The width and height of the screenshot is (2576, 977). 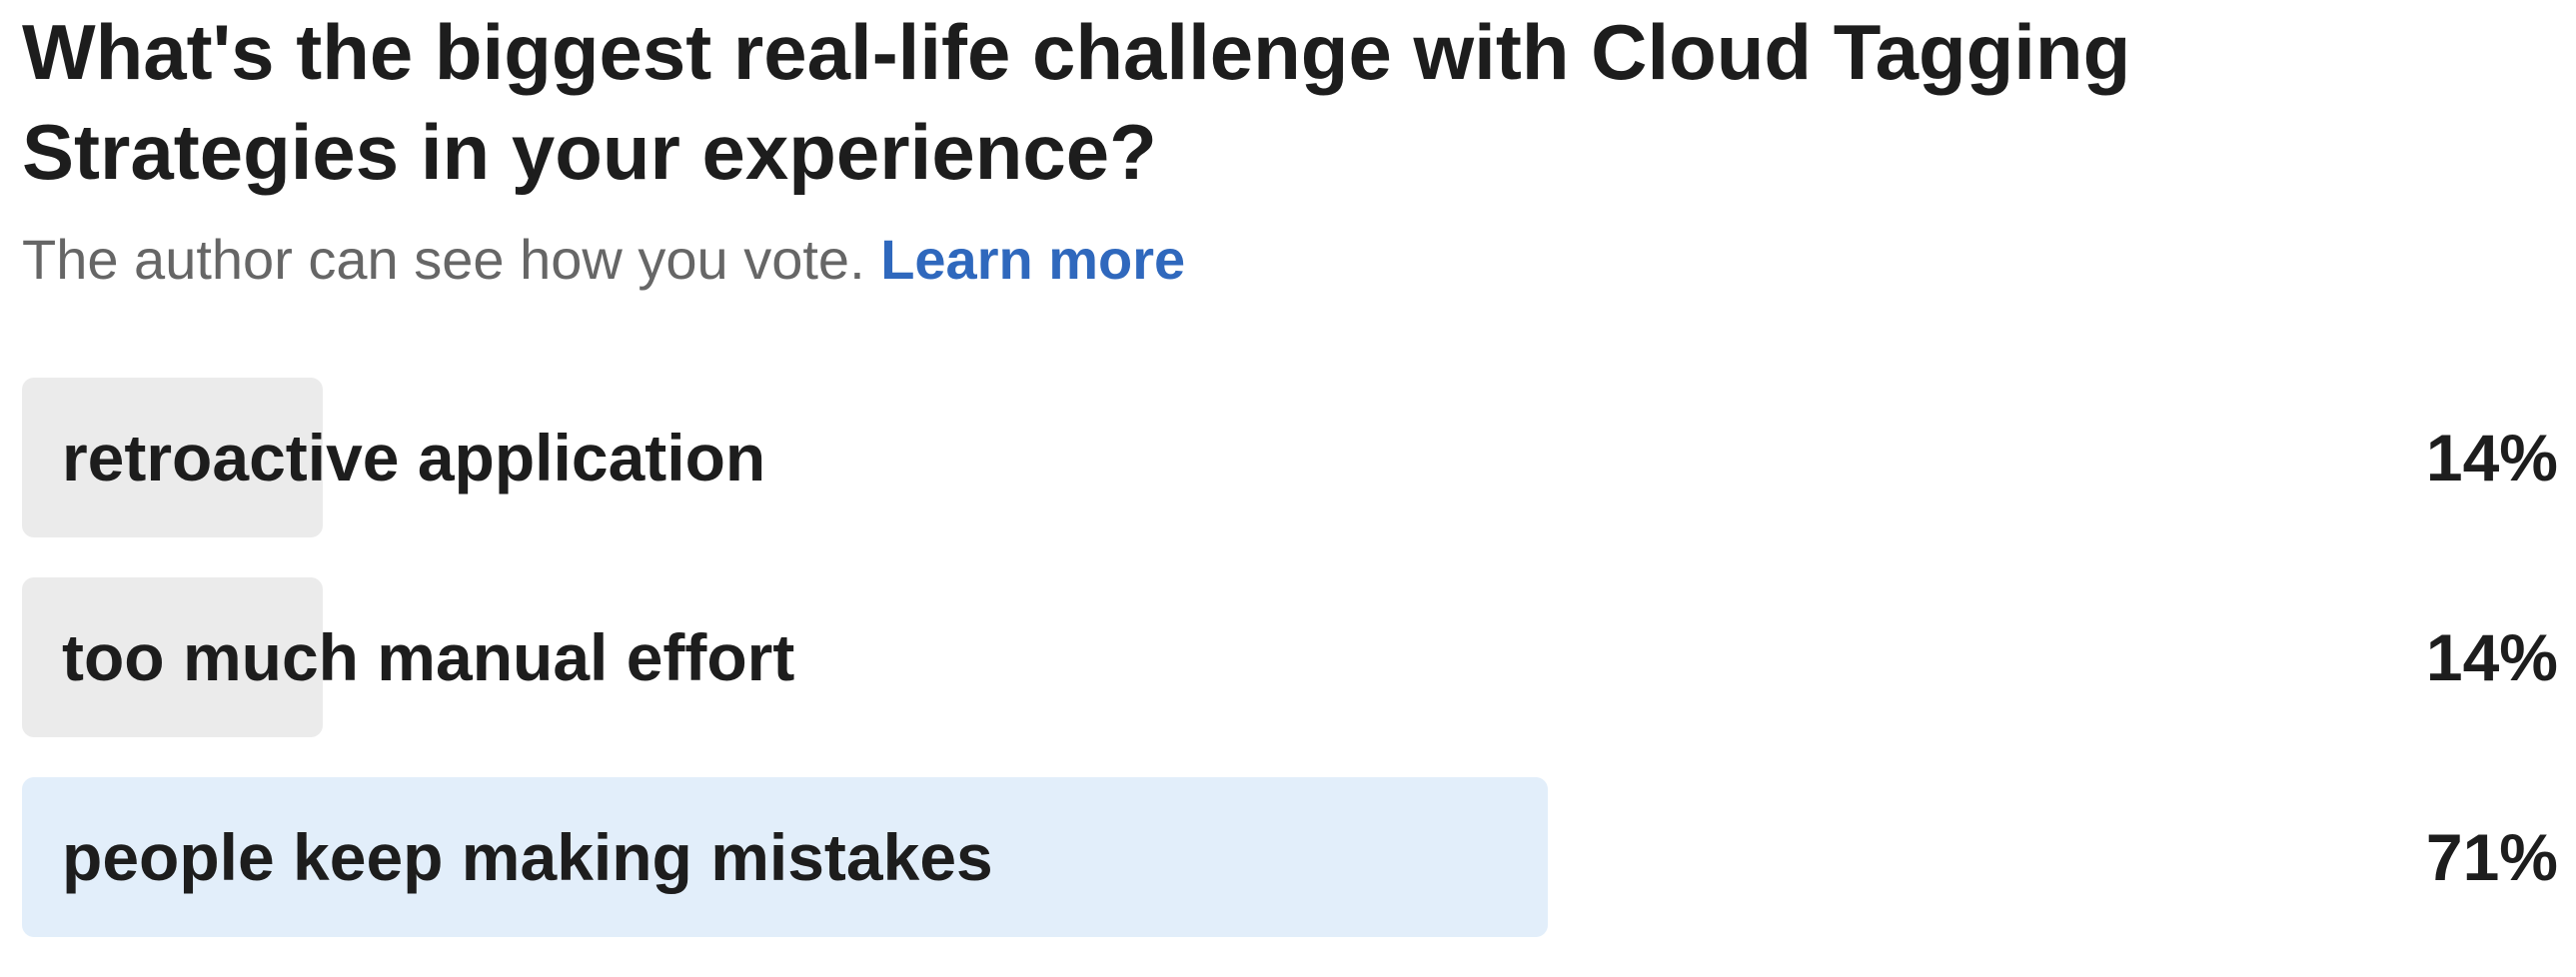 I want to click on option-percentage: 71%, so click(x=2491, y=857).